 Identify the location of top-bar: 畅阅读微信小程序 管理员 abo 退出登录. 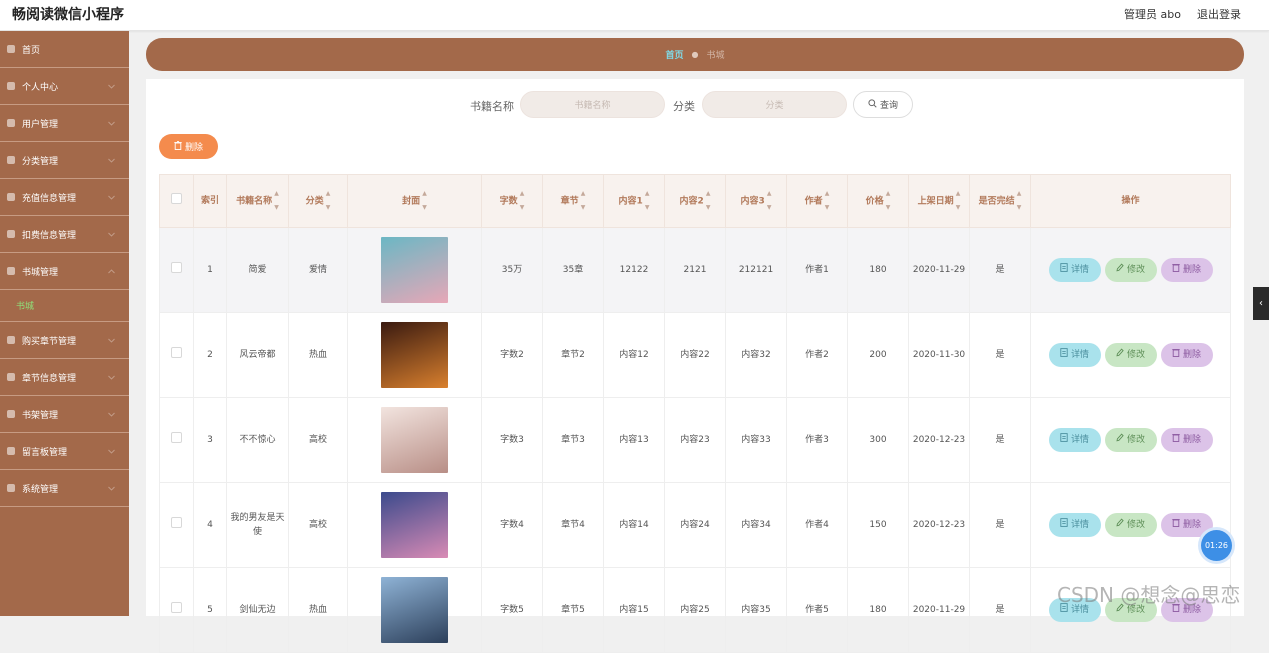
(634, 15).